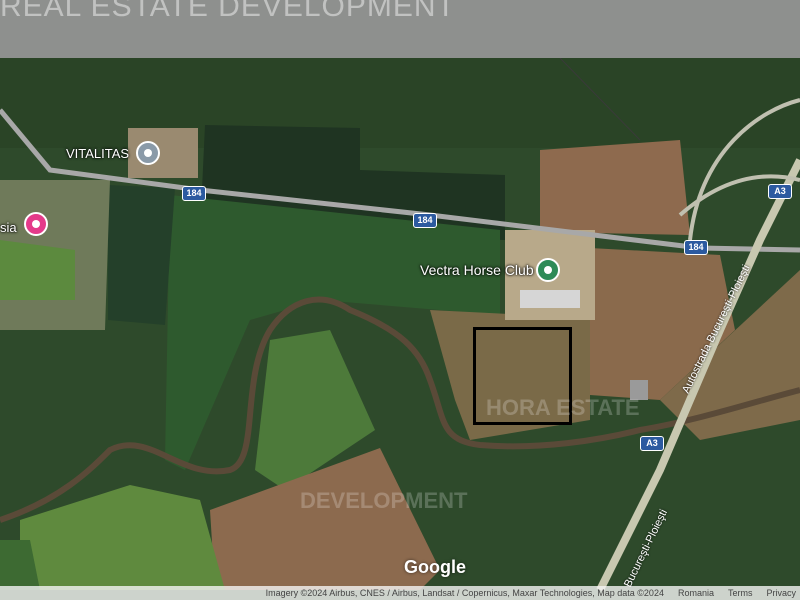 The image size is (800, 600). What do you see at coordinates (740, 593) in the screenshot?
I see `terms-link: Terms` at bounding box center [740, 593].